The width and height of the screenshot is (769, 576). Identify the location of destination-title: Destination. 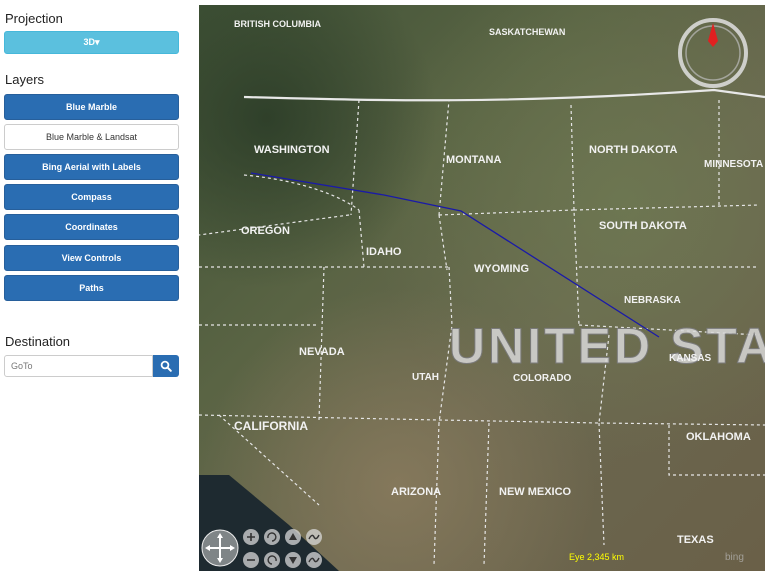
(38, 341).